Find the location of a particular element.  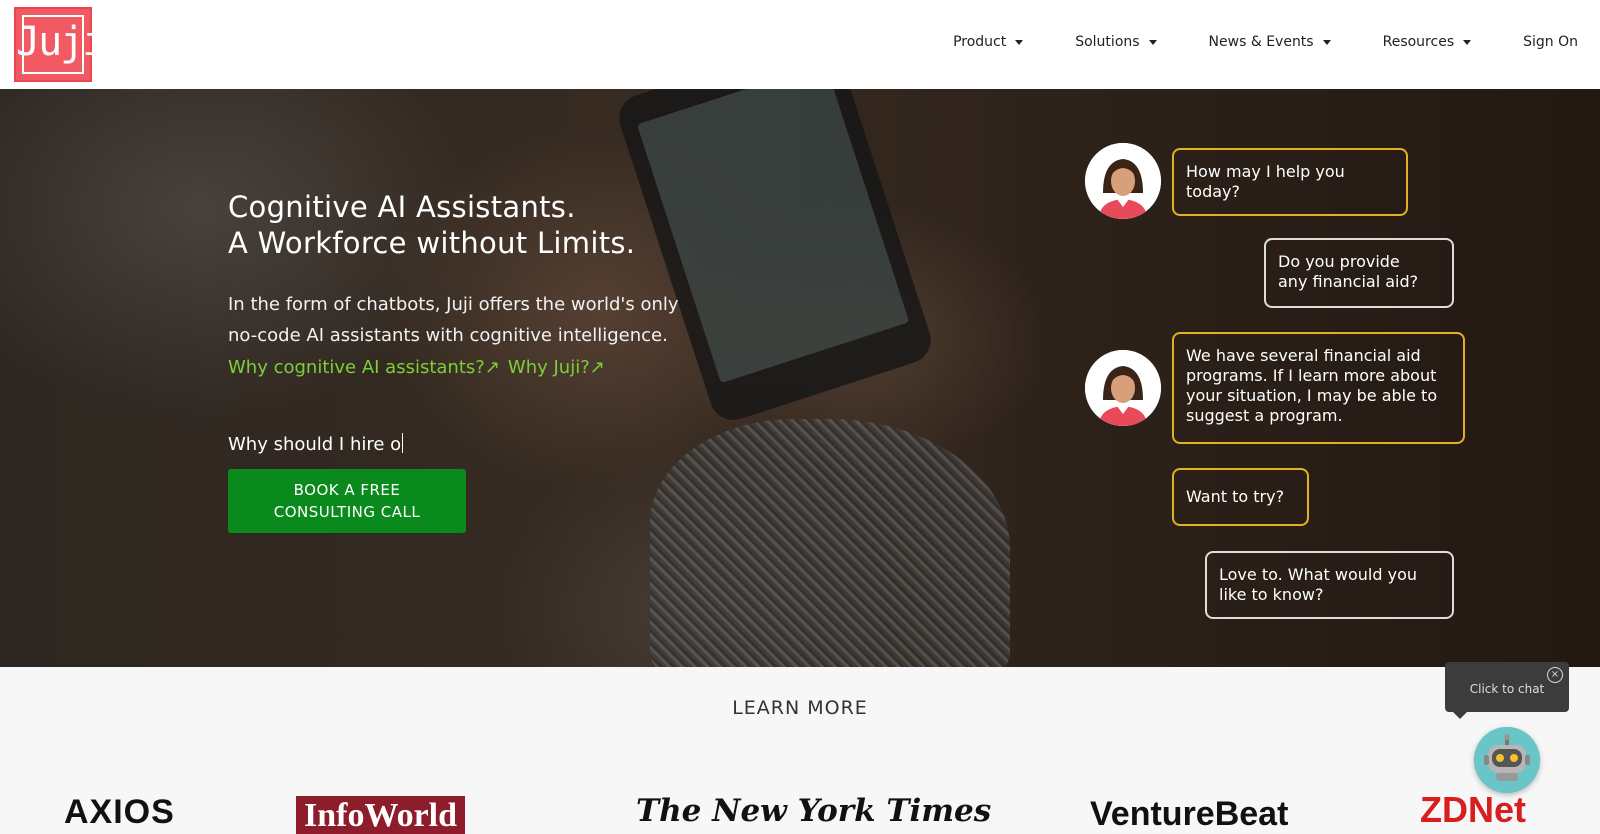

why-juji-link: Why Juji?↗ is located at coordinates (556, 367).